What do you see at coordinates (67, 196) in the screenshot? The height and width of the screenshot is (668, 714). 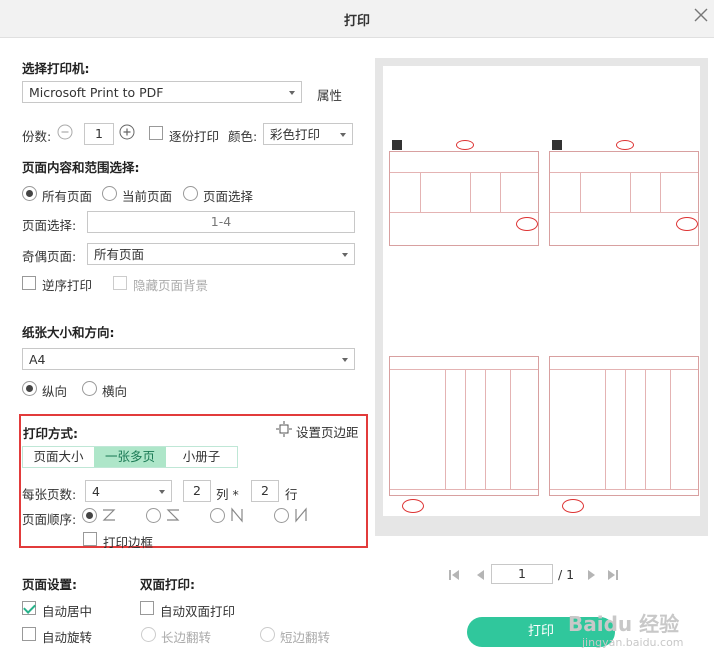 I see `radio-all-pages-label: 所有页面` at bounding box center [67, 196].